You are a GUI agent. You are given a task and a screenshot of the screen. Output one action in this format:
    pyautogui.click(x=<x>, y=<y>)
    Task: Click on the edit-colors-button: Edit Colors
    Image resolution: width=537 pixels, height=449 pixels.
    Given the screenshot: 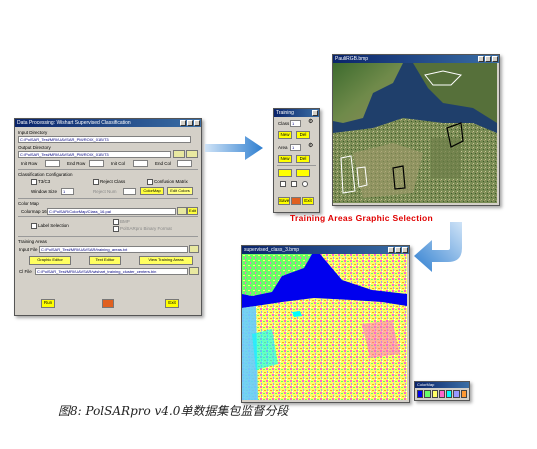 What is the action you would take?
    pyautogui.click(x=180, y=191)
    